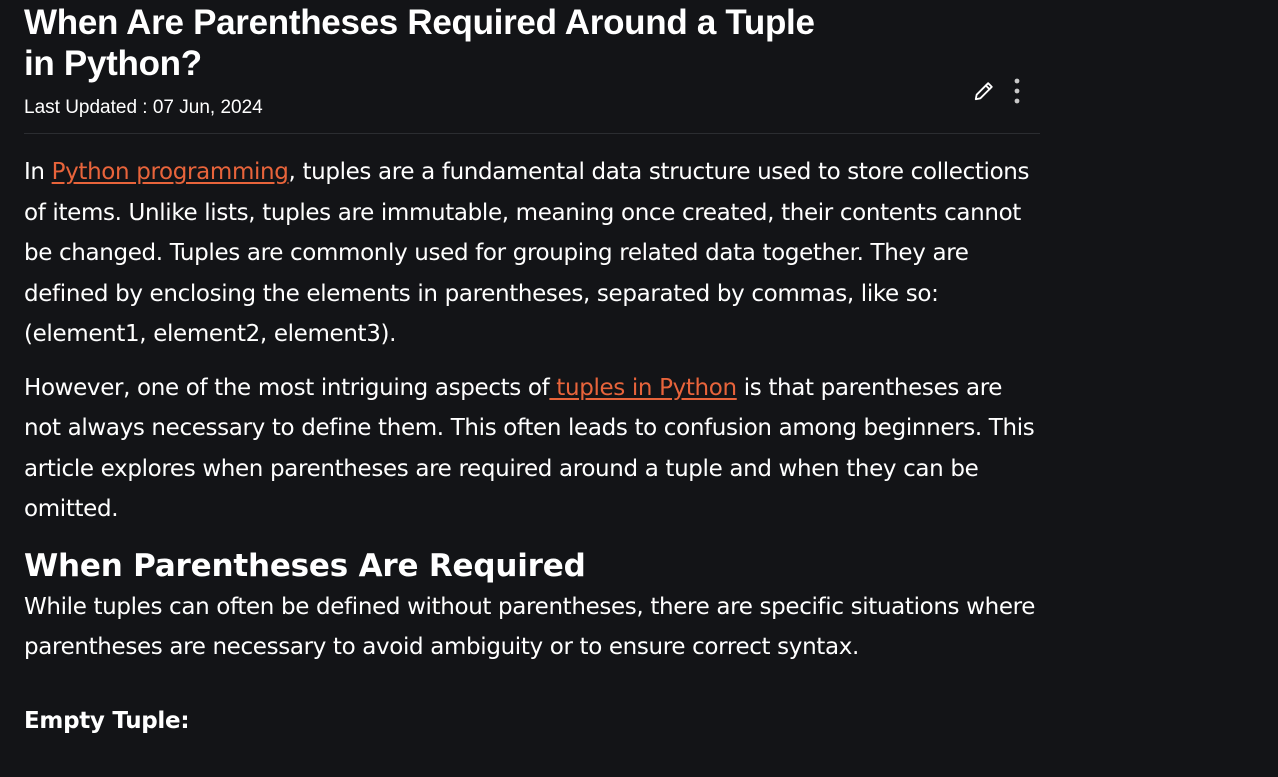 The width and height of the screenshot is (1278, 777). I want to click on article-meta: Last Updated : 07 Jun, 2024, so click(532, 105).